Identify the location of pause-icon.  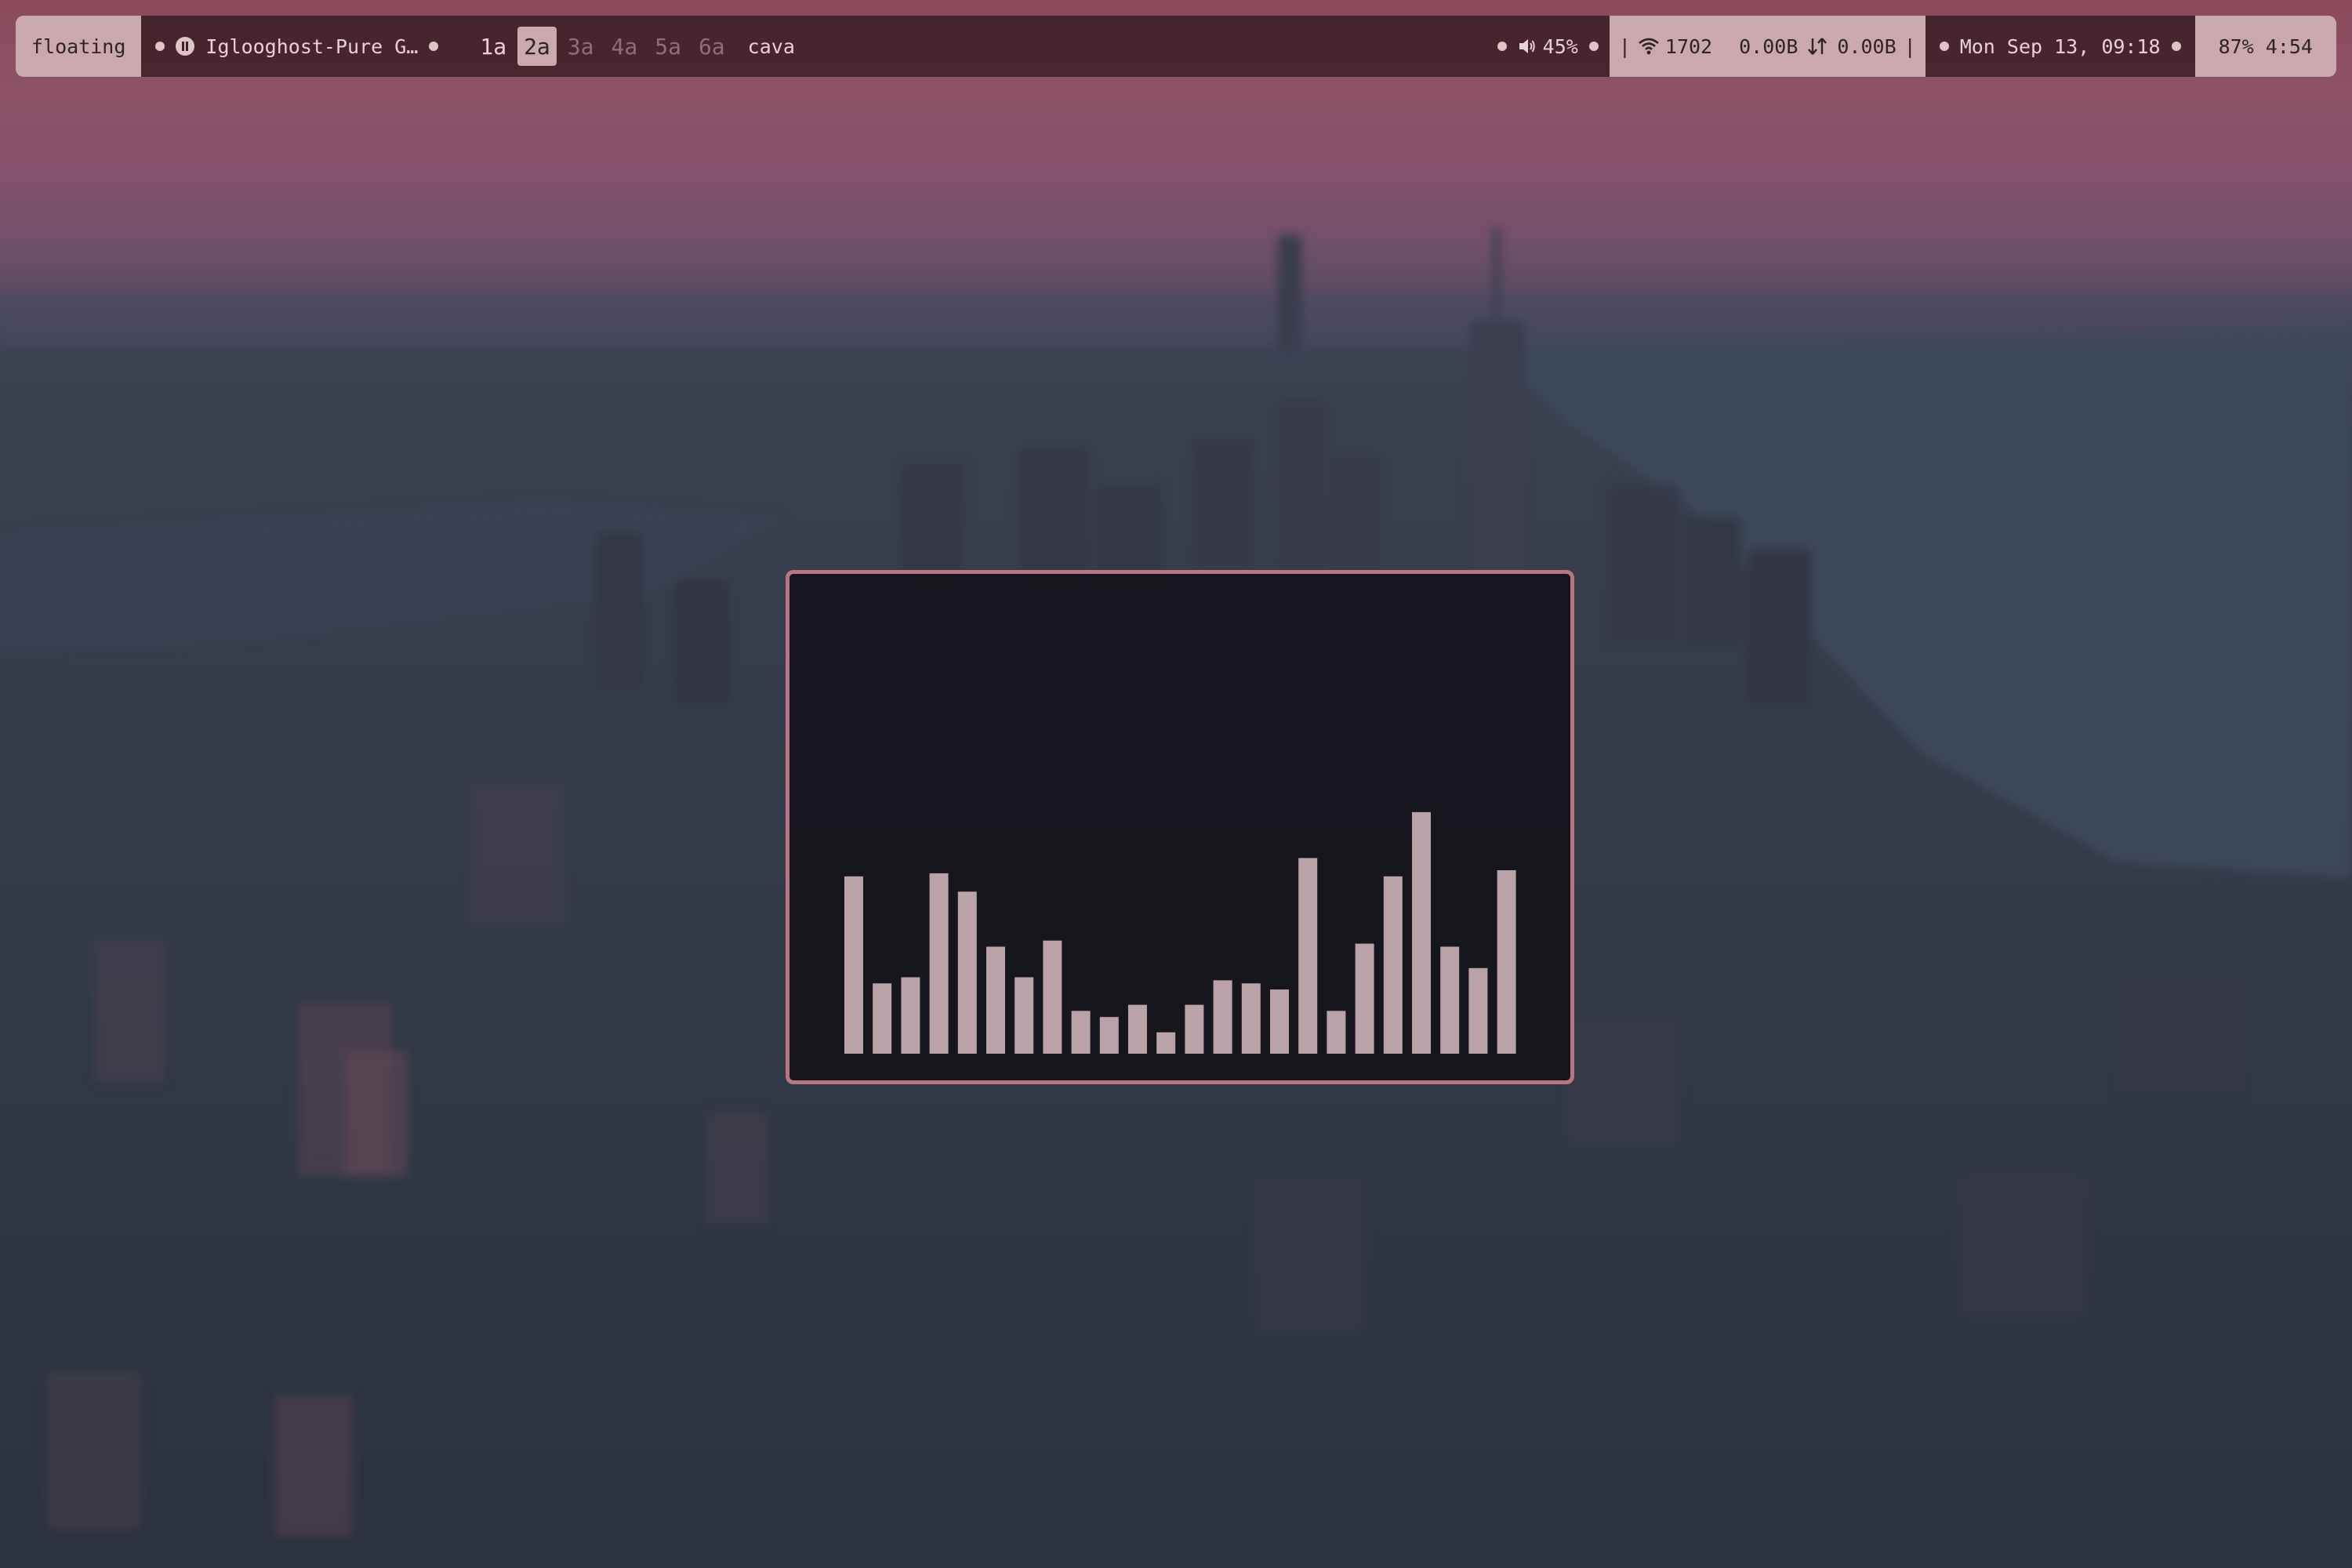
(185, 46).